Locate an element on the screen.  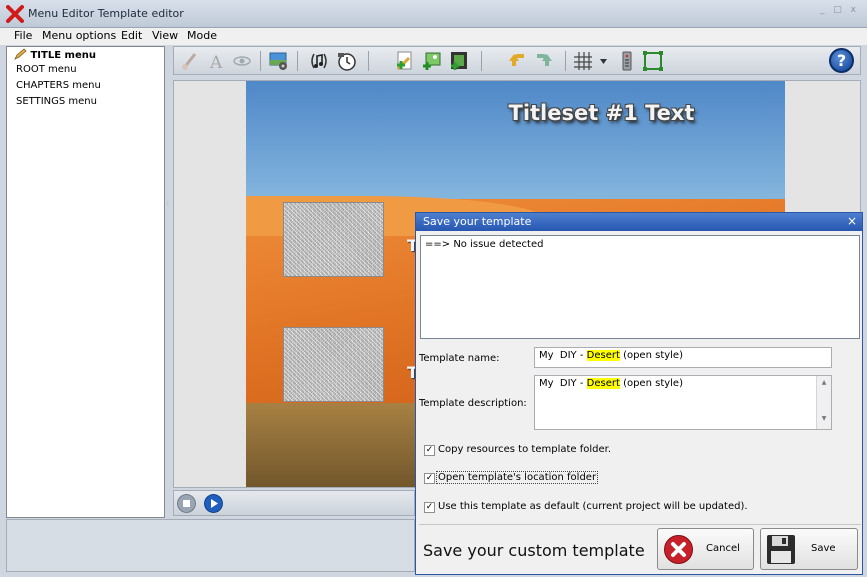
tree-item-label: TITLE menu is located at coordinates (63, 55).